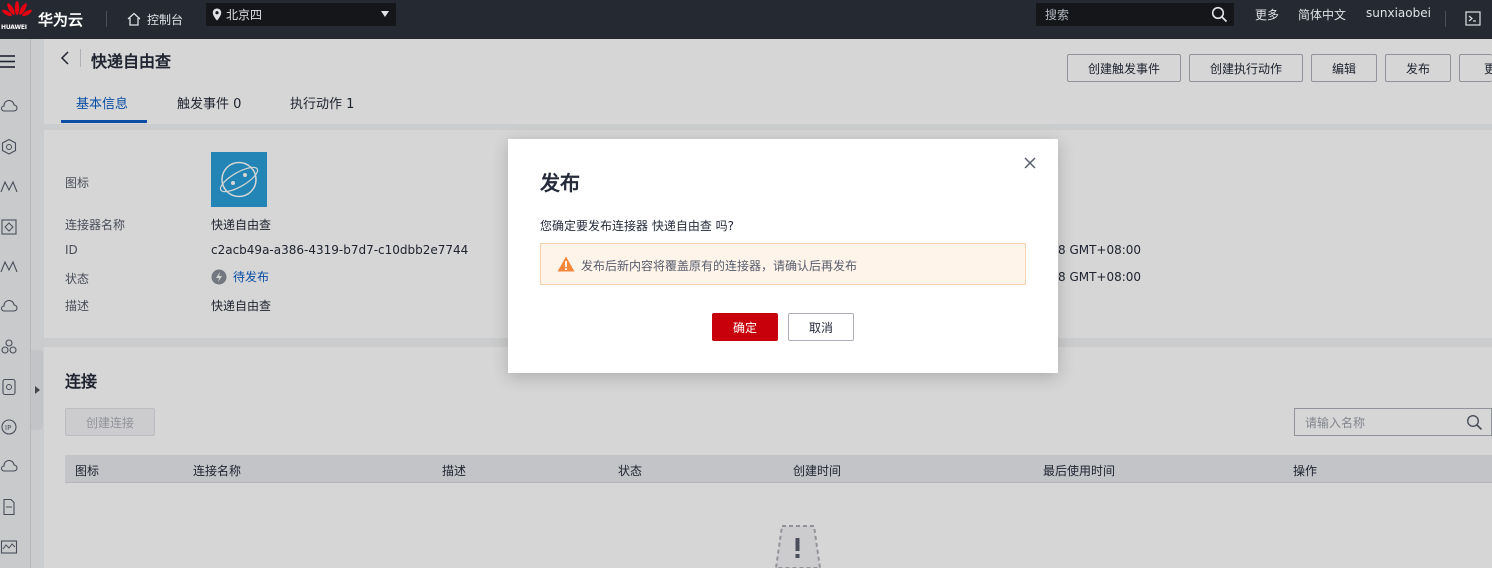  What do you see at coordinates (1267, 14) in the screenshot?
I see `more-menu: 更多` at bounding box center [1267, 14].